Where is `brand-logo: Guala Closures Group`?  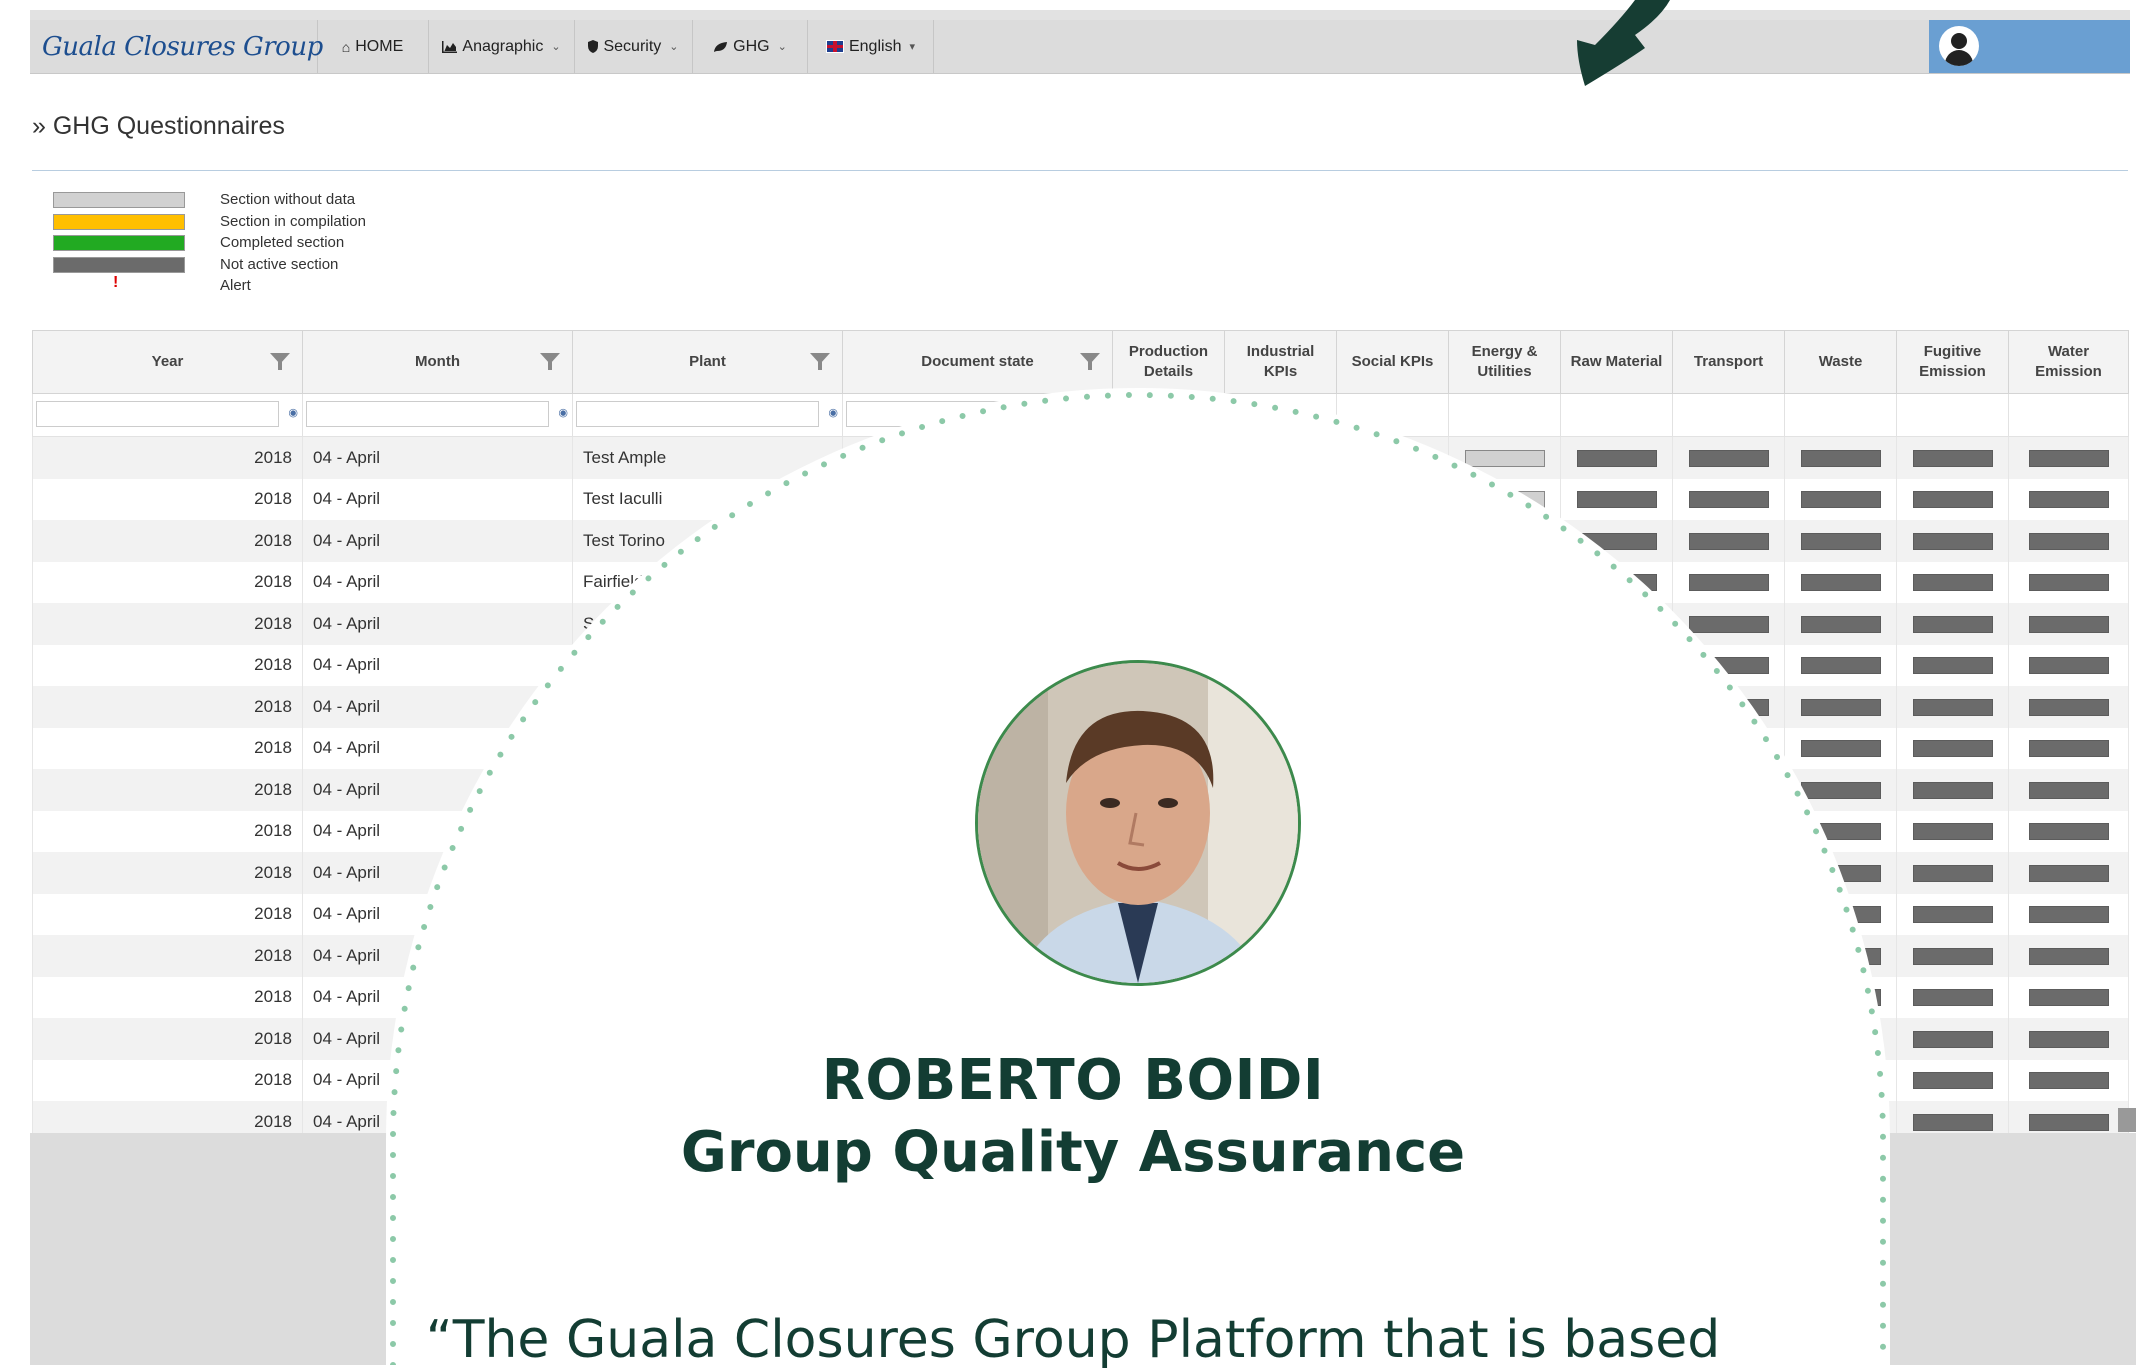 brand-logo: Guala Closures Group is located at coordinates (176, 46).